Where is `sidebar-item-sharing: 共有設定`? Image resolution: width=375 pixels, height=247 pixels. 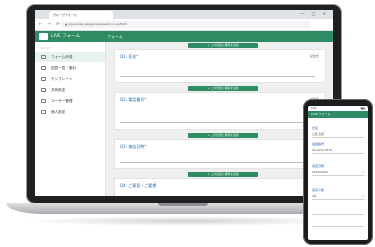 sidebar-item-sharing: 共有設定 is located at coordinates (70, 90).